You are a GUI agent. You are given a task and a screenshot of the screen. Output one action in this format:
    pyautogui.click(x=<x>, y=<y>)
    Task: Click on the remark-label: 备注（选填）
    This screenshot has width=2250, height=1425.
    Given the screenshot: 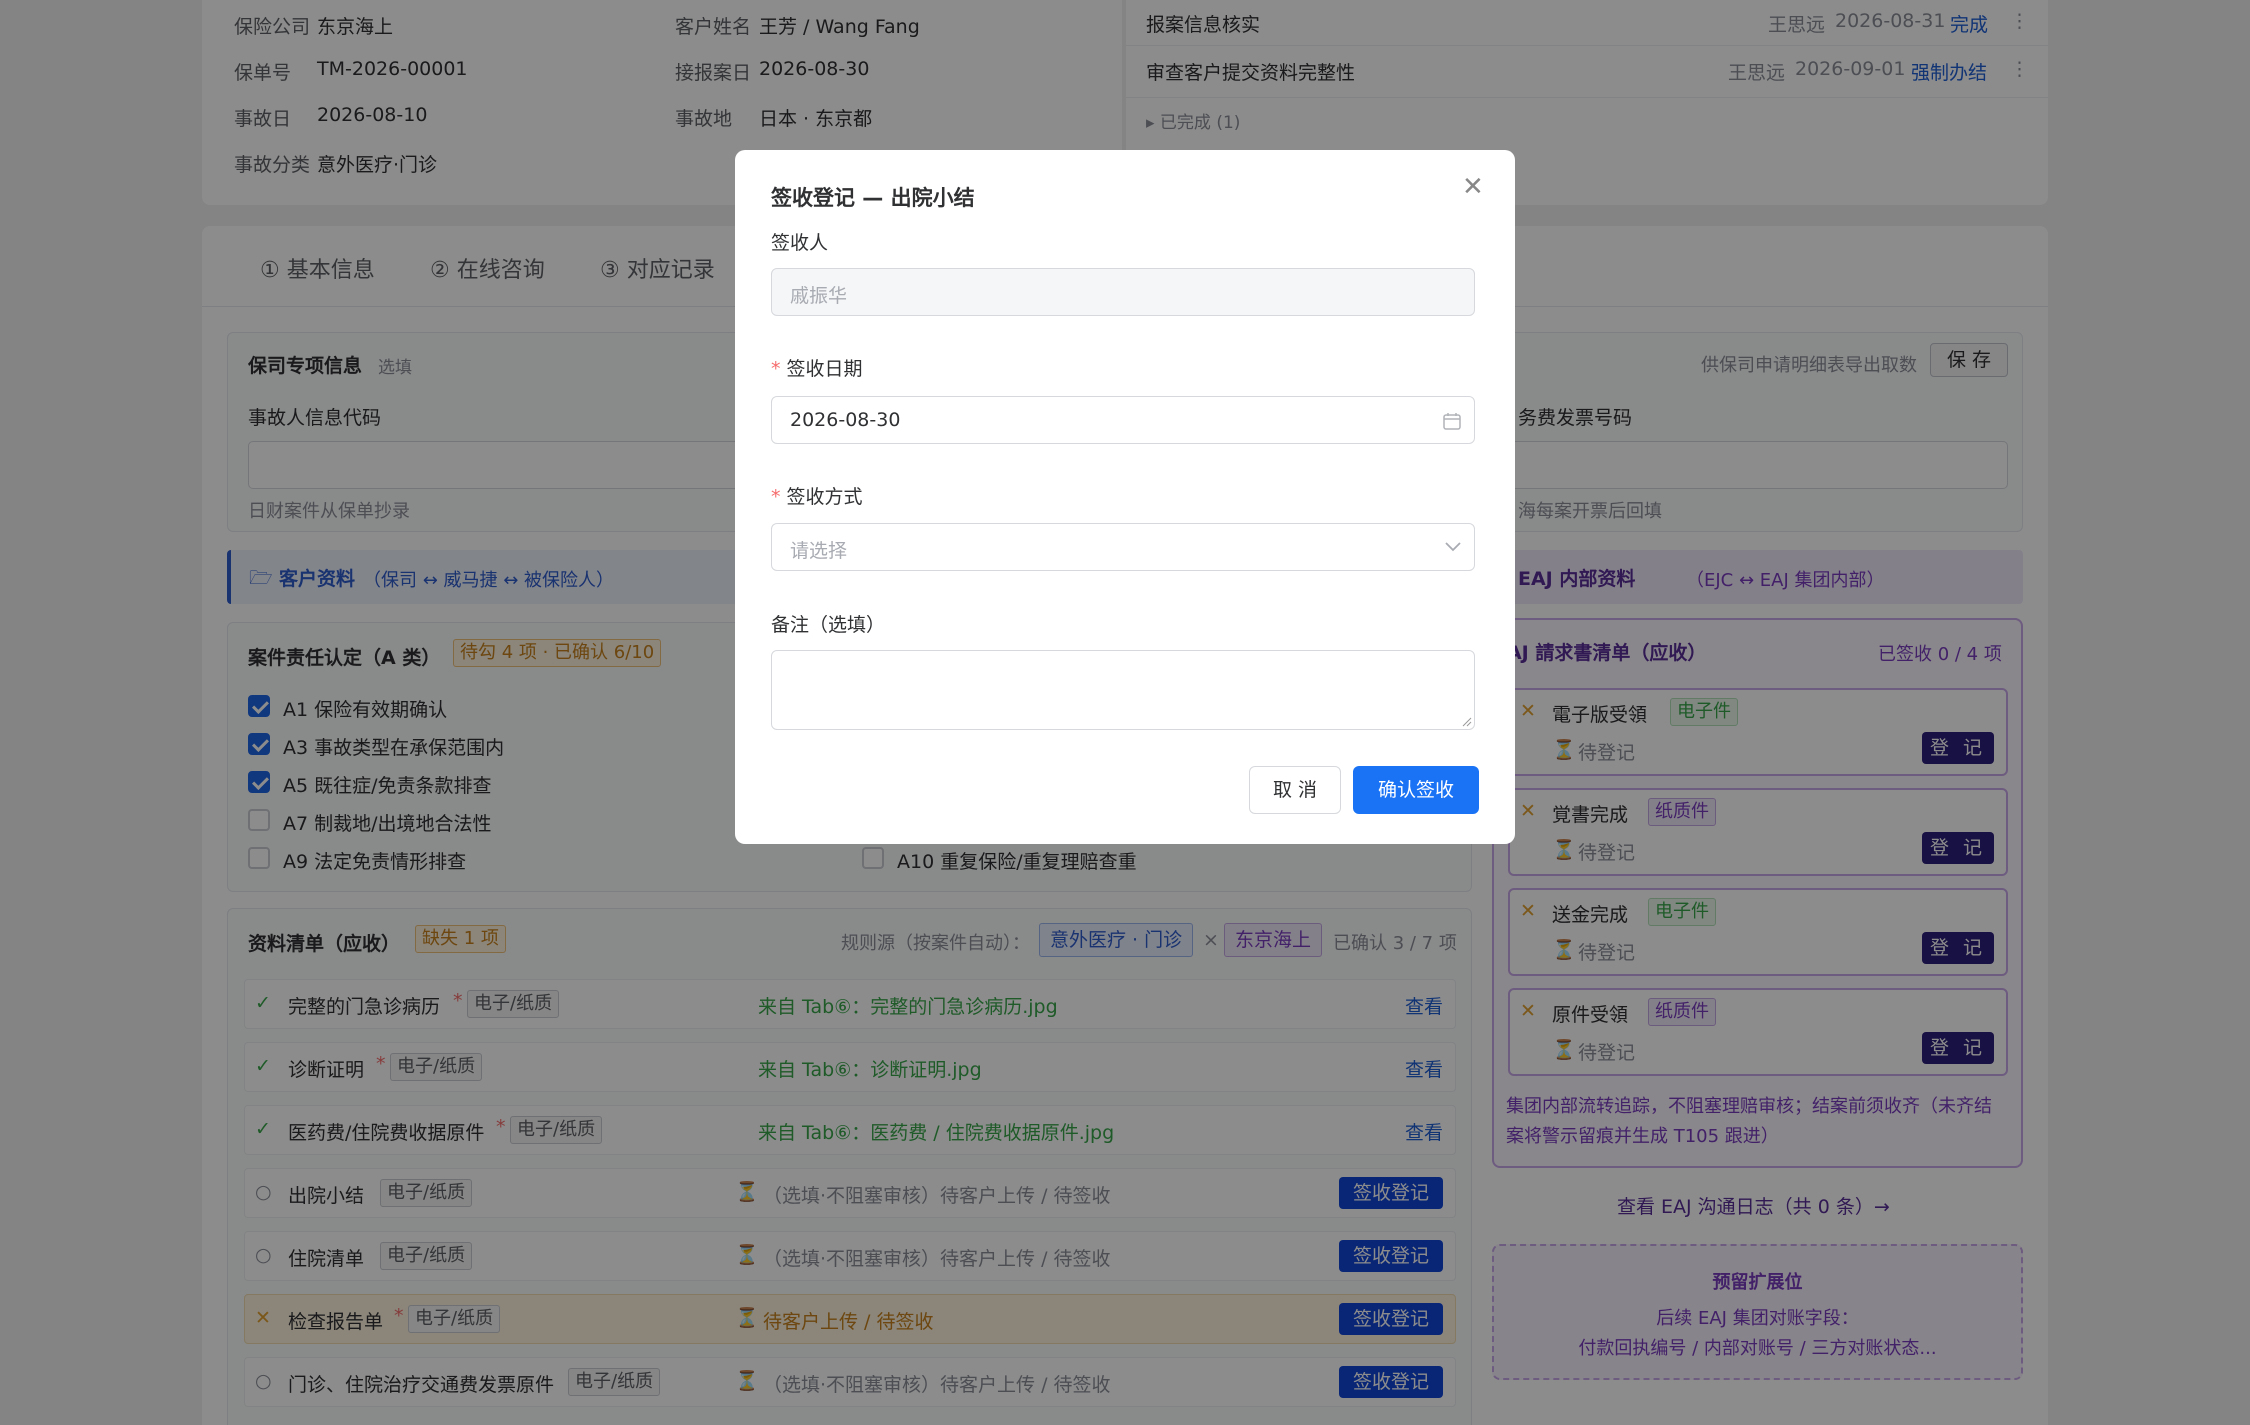 What is the action you would take?
    pyautogui.click(x=828, y=625)
    